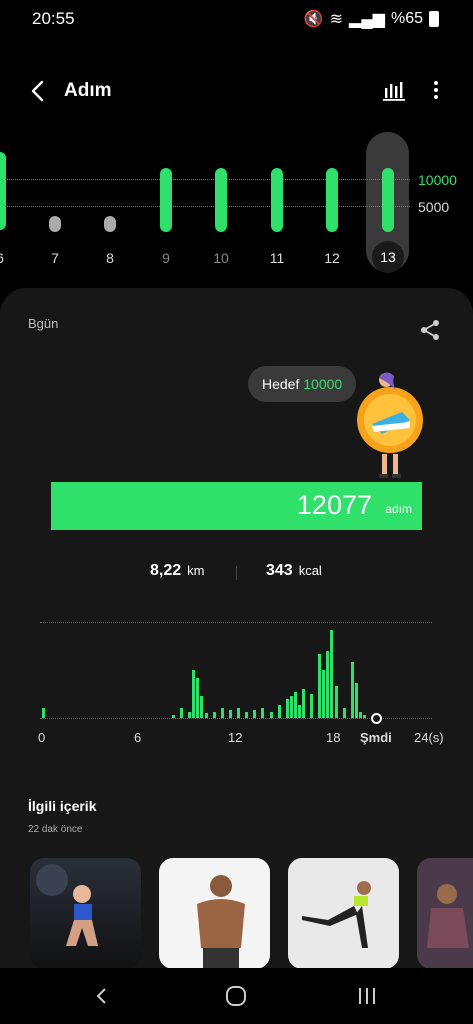 The height and width of the screenshot is (1024, 473). Describe the element at coordinates (110, 258) in the screenshot. I see `day-label: 8` at that location.